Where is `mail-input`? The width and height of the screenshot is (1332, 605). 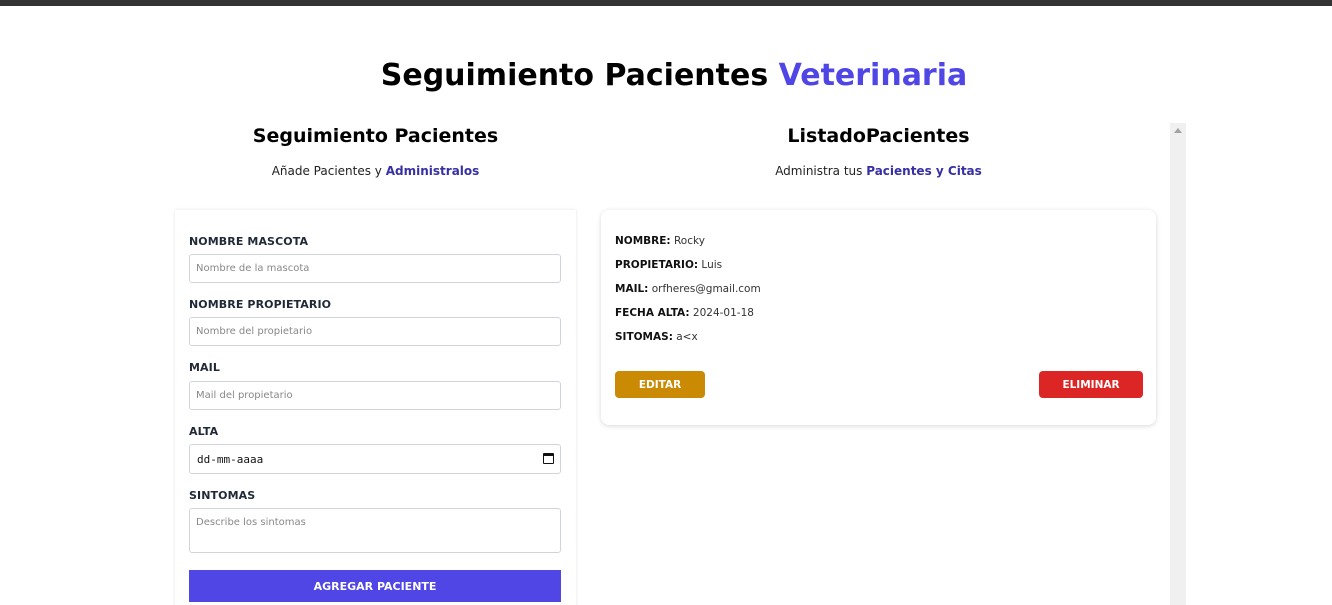
mail-input is located at coordinates (375, 395).